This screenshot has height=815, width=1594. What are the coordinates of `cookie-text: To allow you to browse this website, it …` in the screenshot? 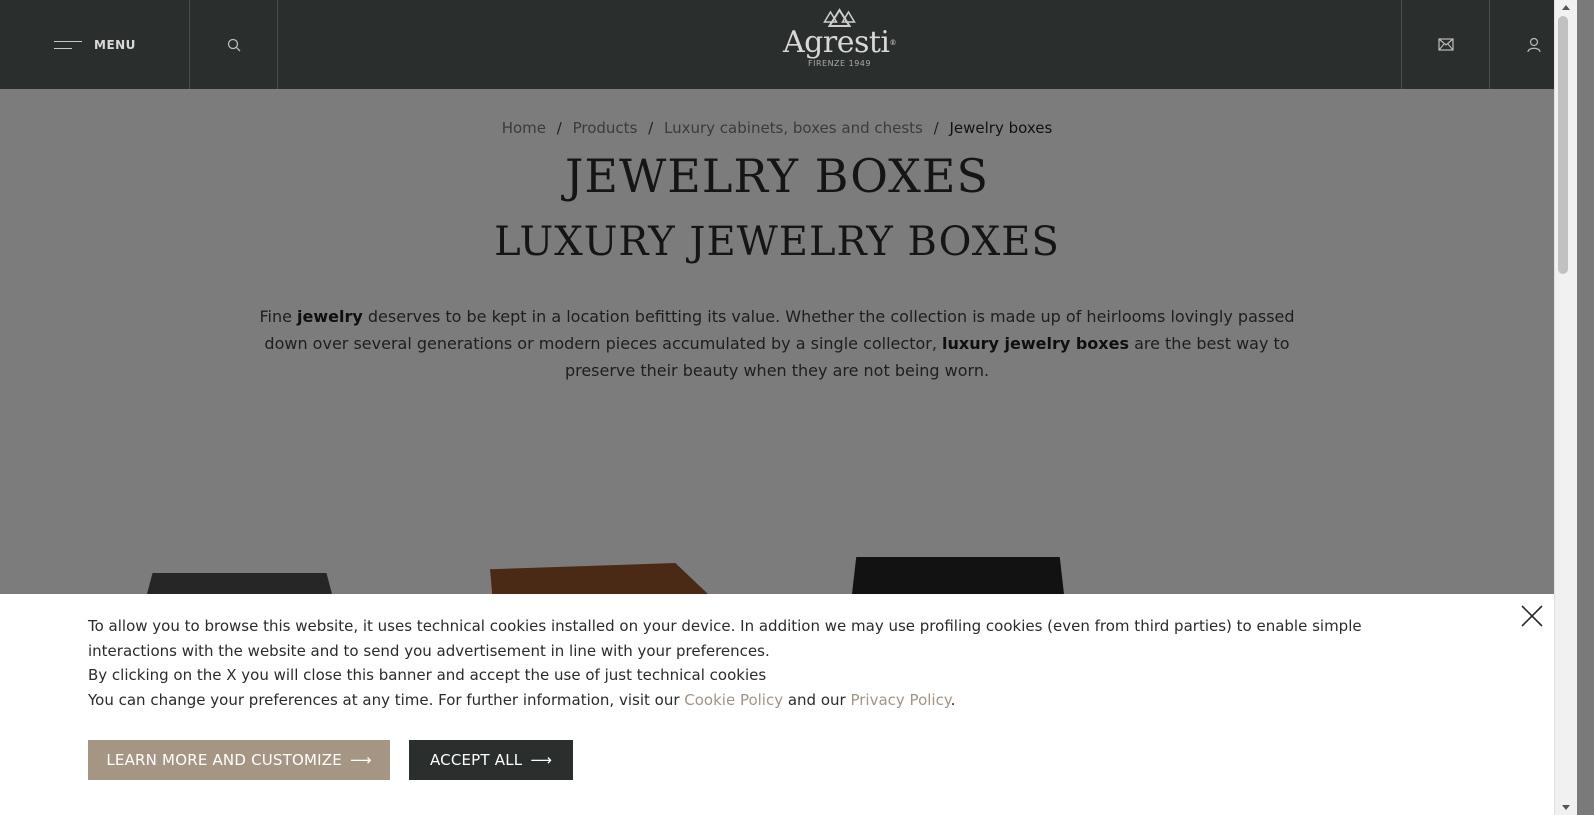 It's located at (768, 663).